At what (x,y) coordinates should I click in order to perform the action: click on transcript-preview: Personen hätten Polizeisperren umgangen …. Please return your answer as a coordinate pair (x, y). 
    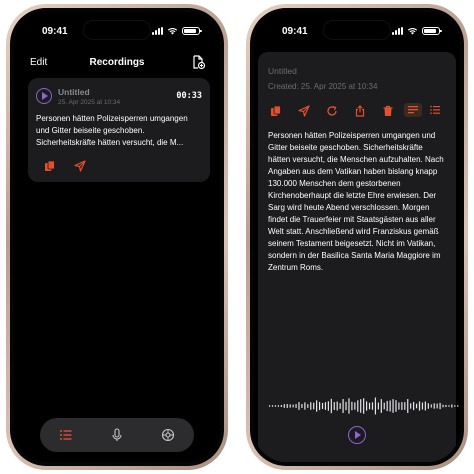
    Looking at the image, I should click on (112, 130).